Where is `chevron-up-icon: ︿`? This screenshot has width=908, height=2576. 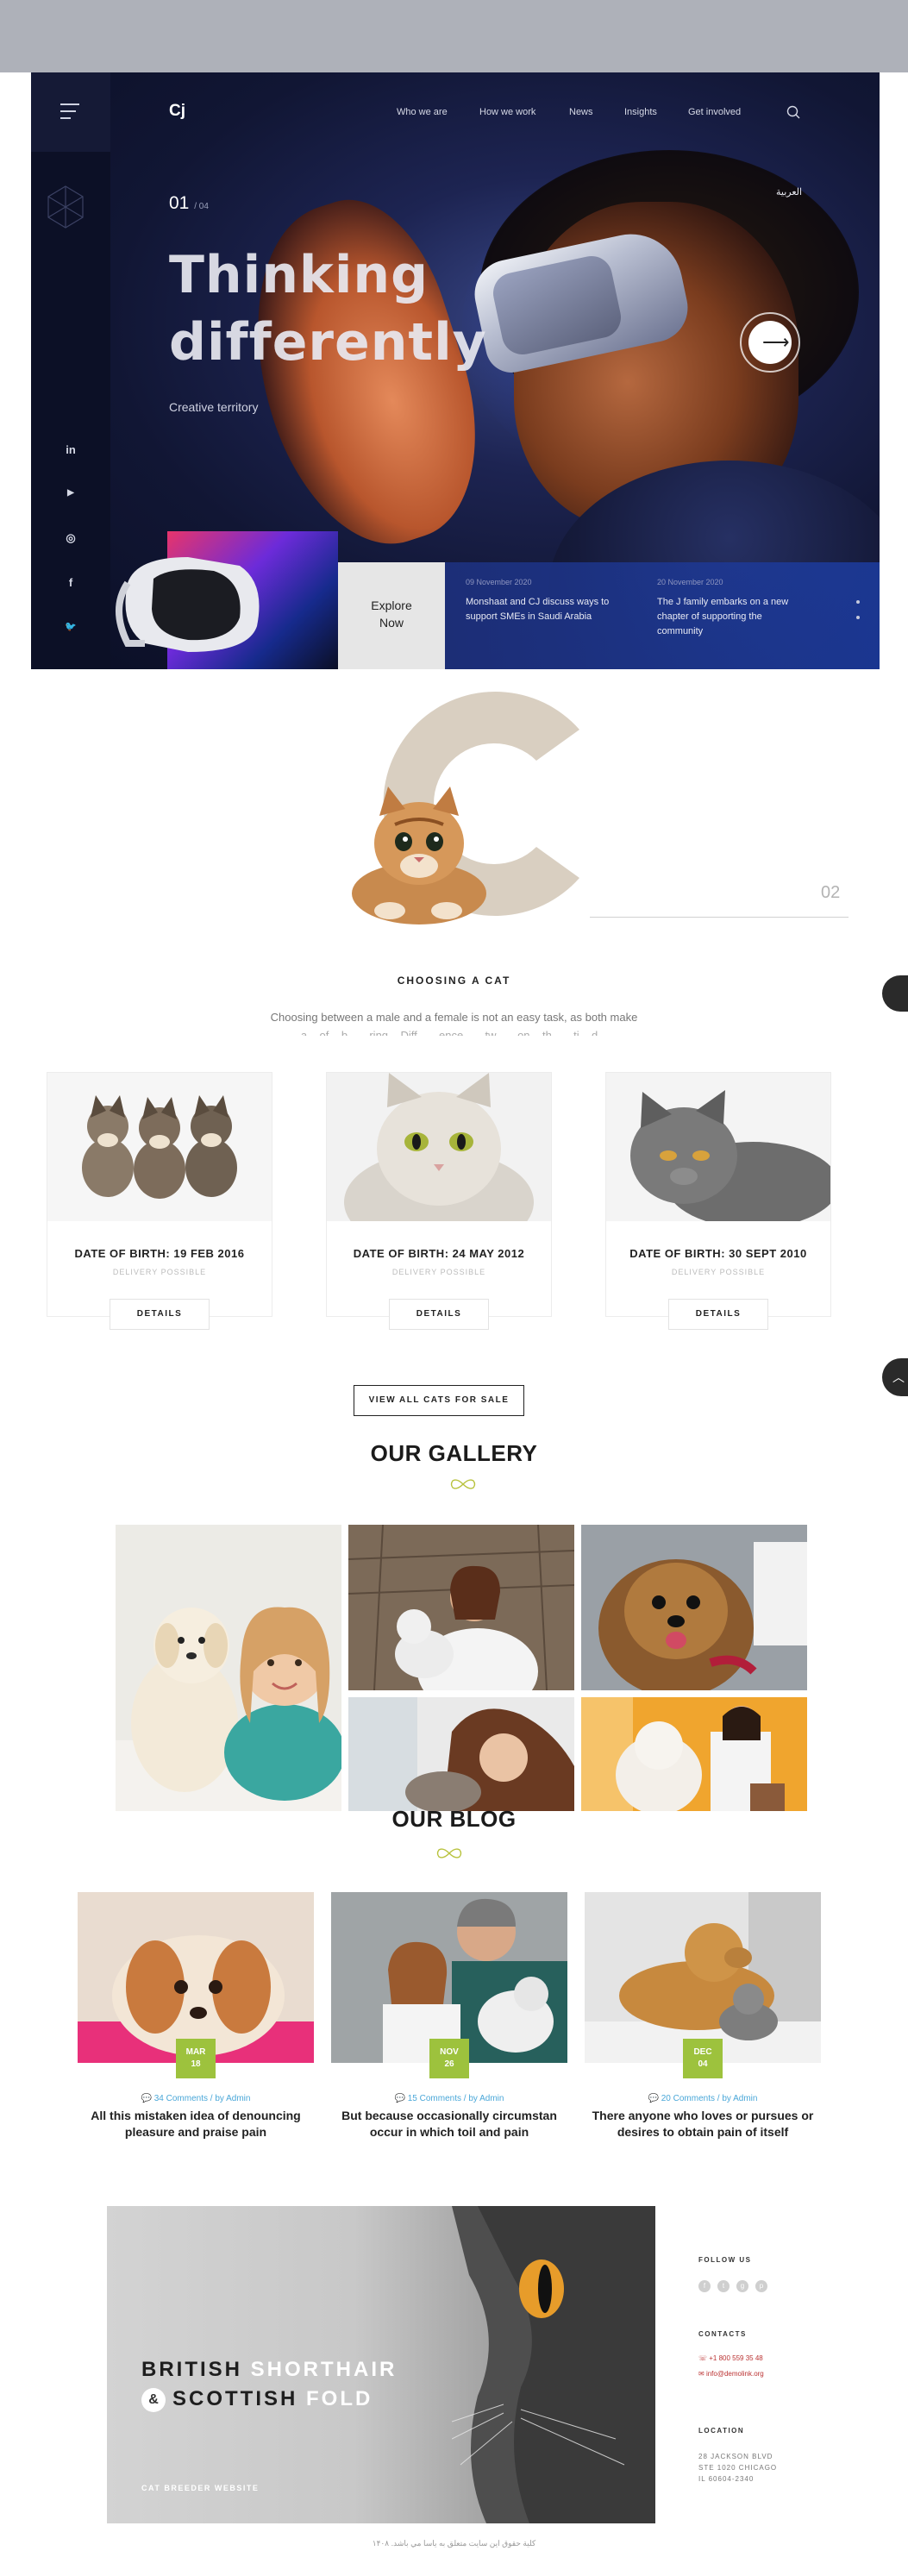 chevron-up-icon: ︿ is located at coordinates (899, 1377).